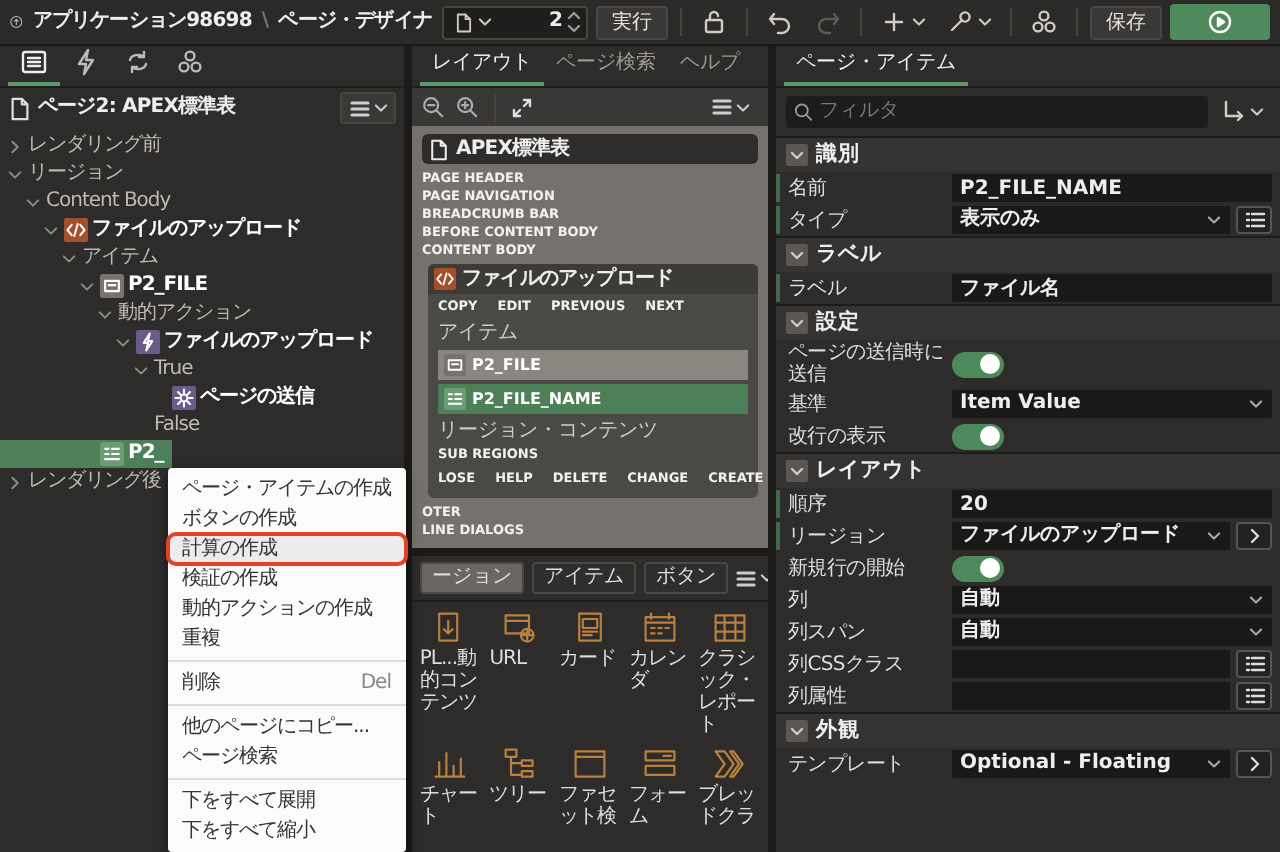  What do you see at coordinates (799, 600) in the screenshot?
I see `property-label: 列` at bounding box center [799, 600].